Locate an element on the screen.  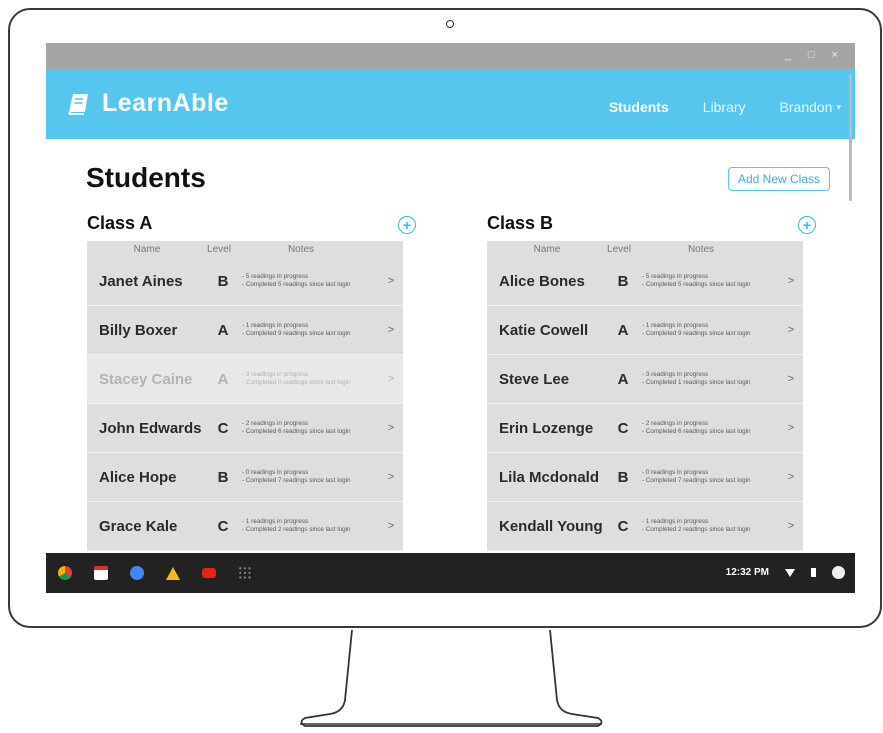
student-name: Lila Mcdonald is located at coordinates (549, 477).